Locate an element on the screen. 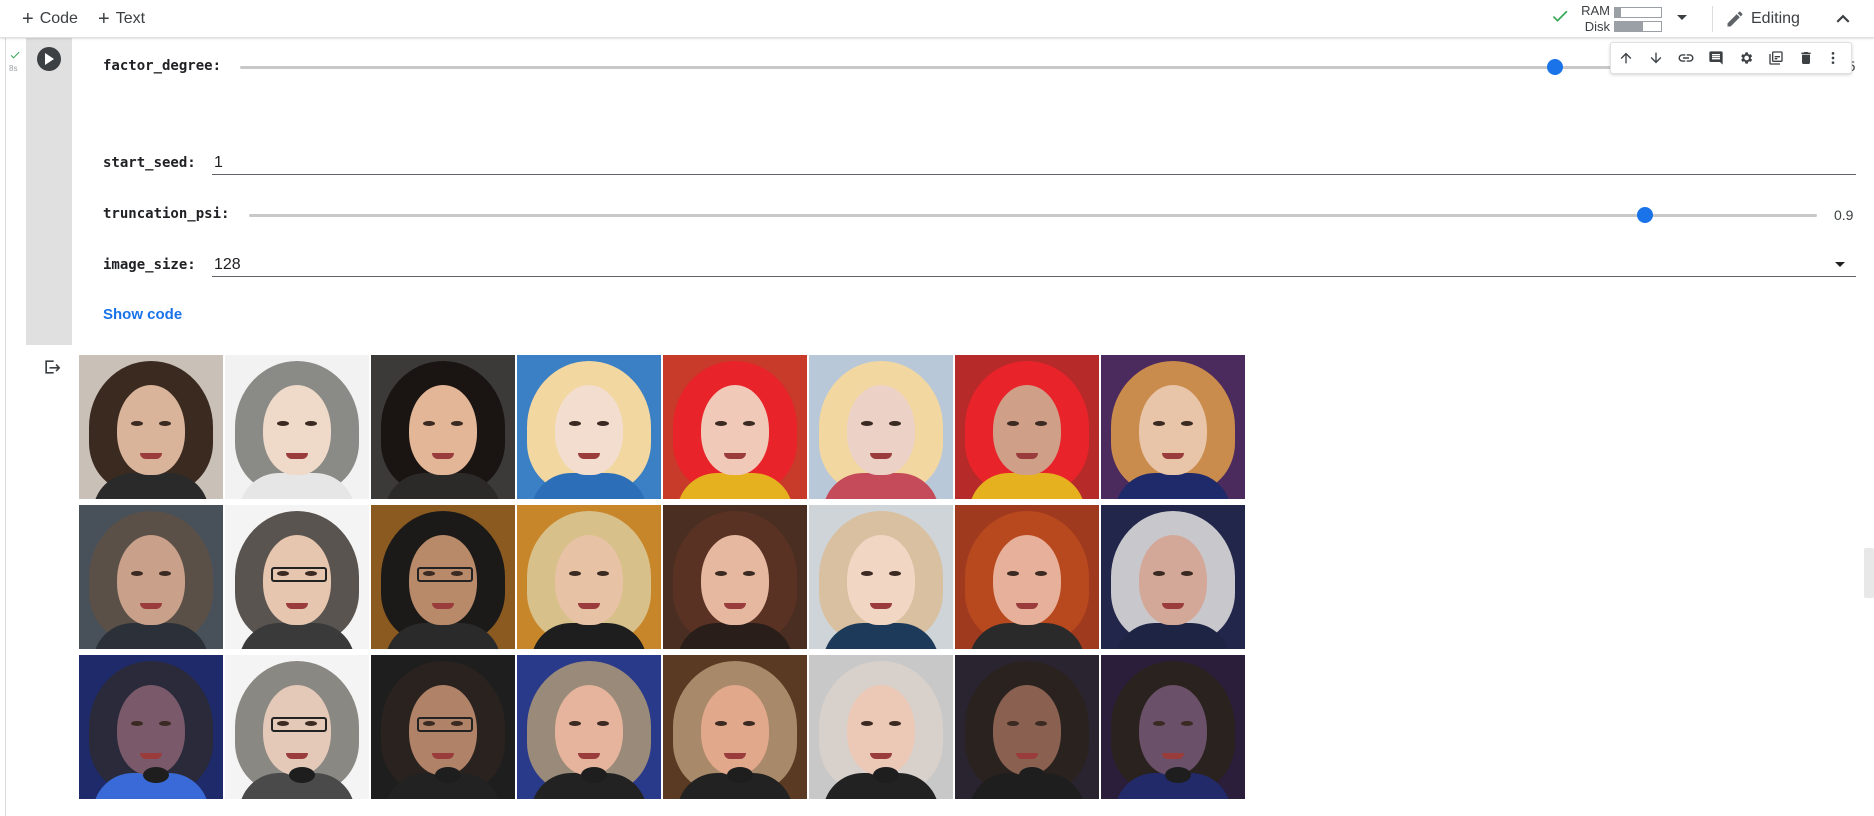  chevron-up-icon is located at coordinates (1843, 19).